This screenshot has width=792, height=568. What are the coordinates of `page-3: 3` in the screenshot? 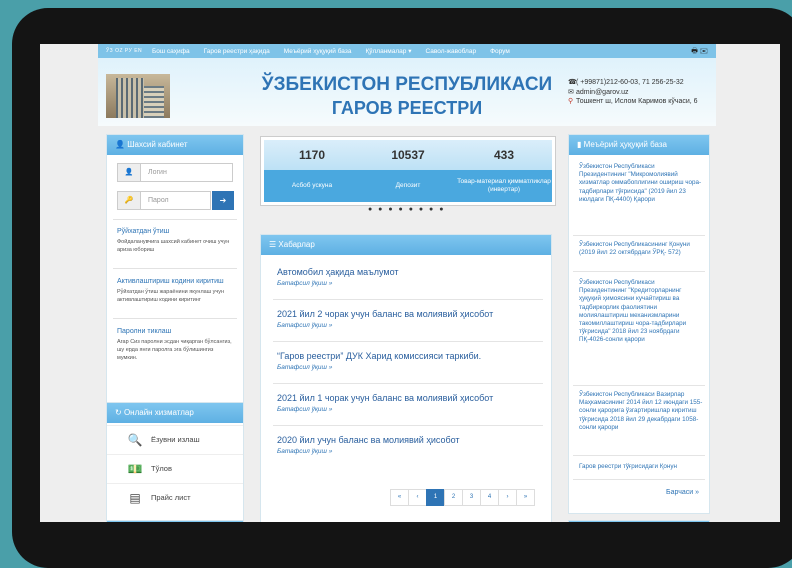 It's located at (471, 497).